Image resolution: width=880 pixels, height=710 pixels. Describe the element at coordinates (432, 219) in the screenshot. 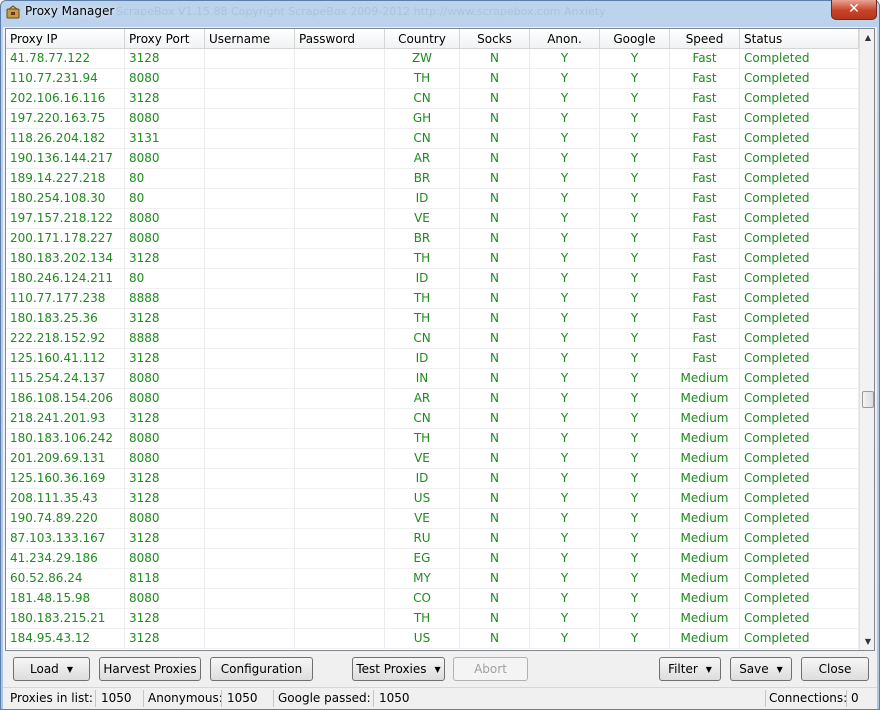

I see `table-row: 197.157.218.122 8080 VE N Y Y Fast Completed` at that location.